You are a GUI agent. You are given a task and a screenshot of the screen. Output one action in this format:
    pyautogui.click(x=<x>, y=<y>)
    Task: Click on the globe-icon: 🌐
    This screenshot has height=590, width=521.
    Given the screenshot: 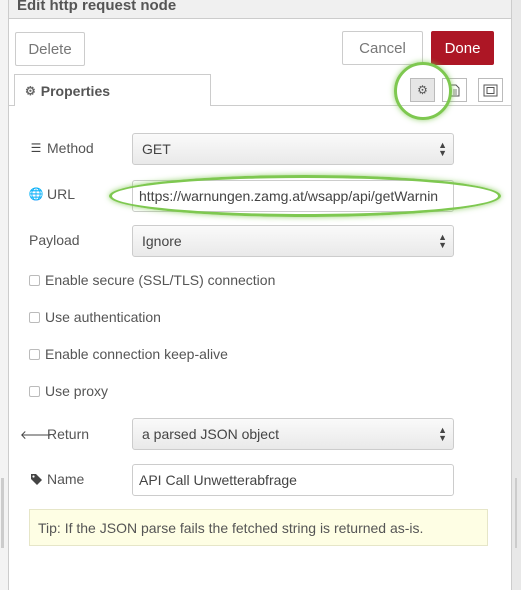 What is the action you would take?
    pyautogui.click(x=36, y=194)
    